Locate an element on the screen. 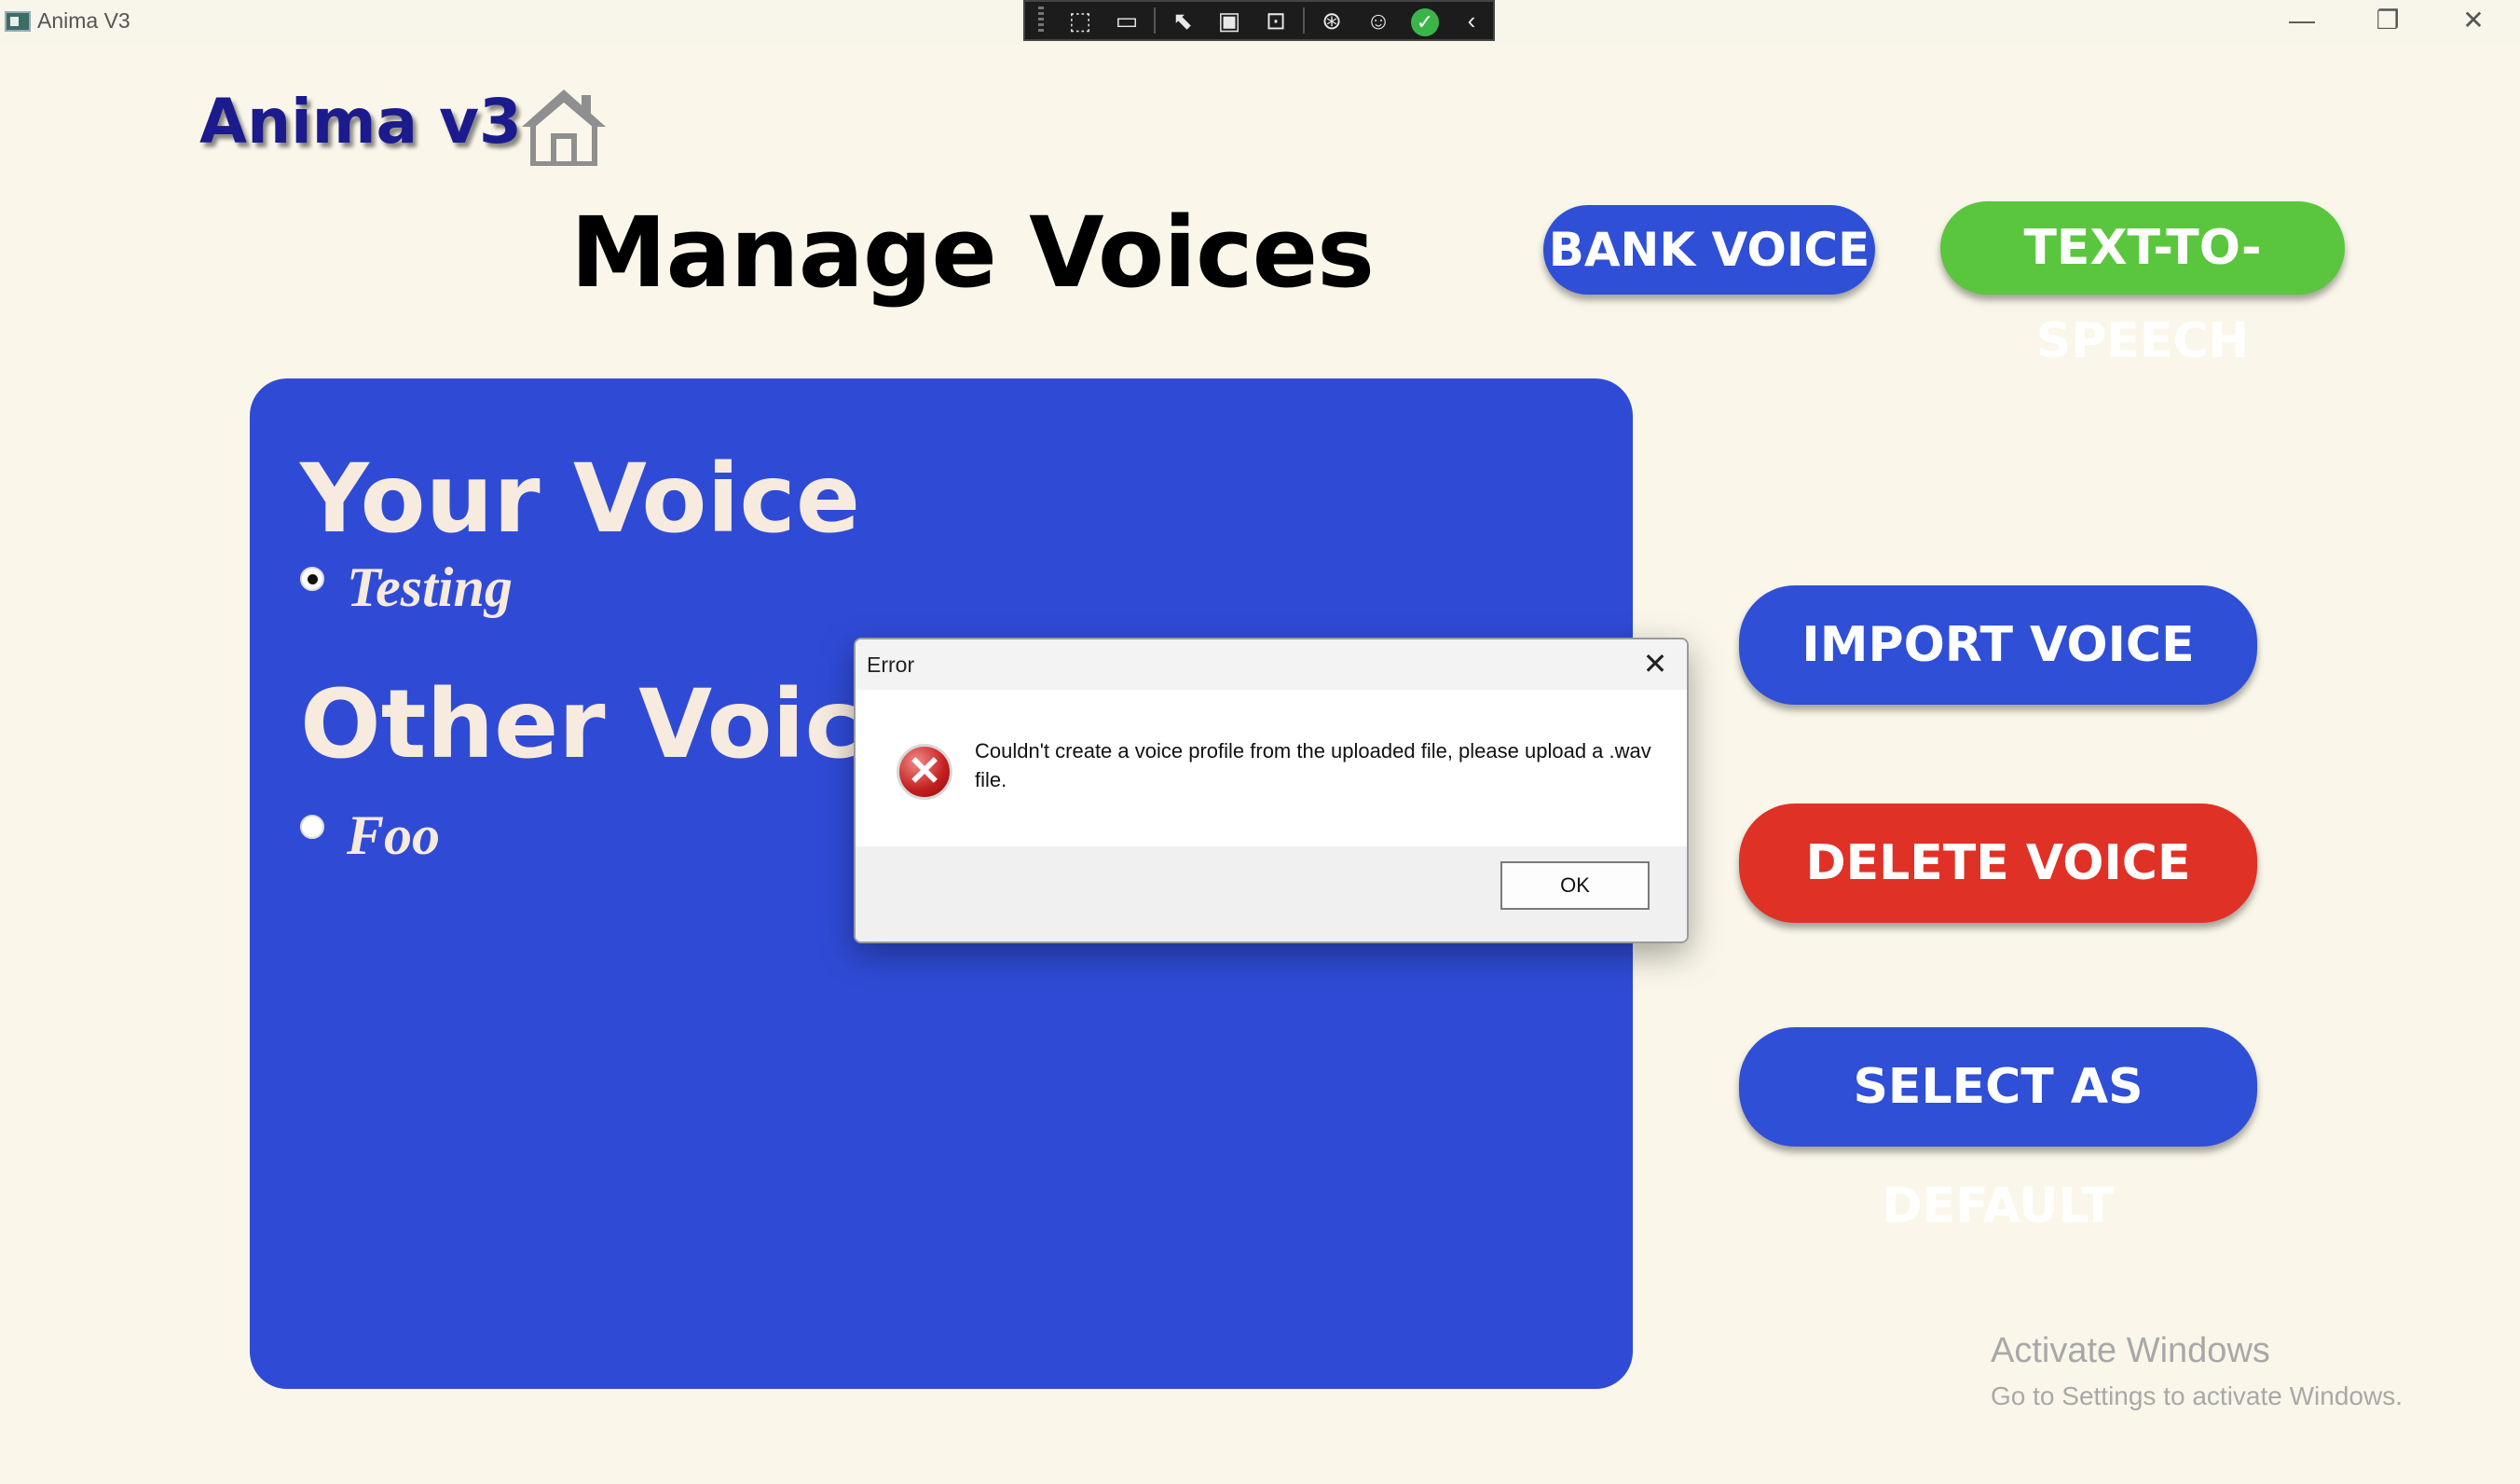  bank-voice-button: BANK VOICE is located at coordinates (1709, 250).